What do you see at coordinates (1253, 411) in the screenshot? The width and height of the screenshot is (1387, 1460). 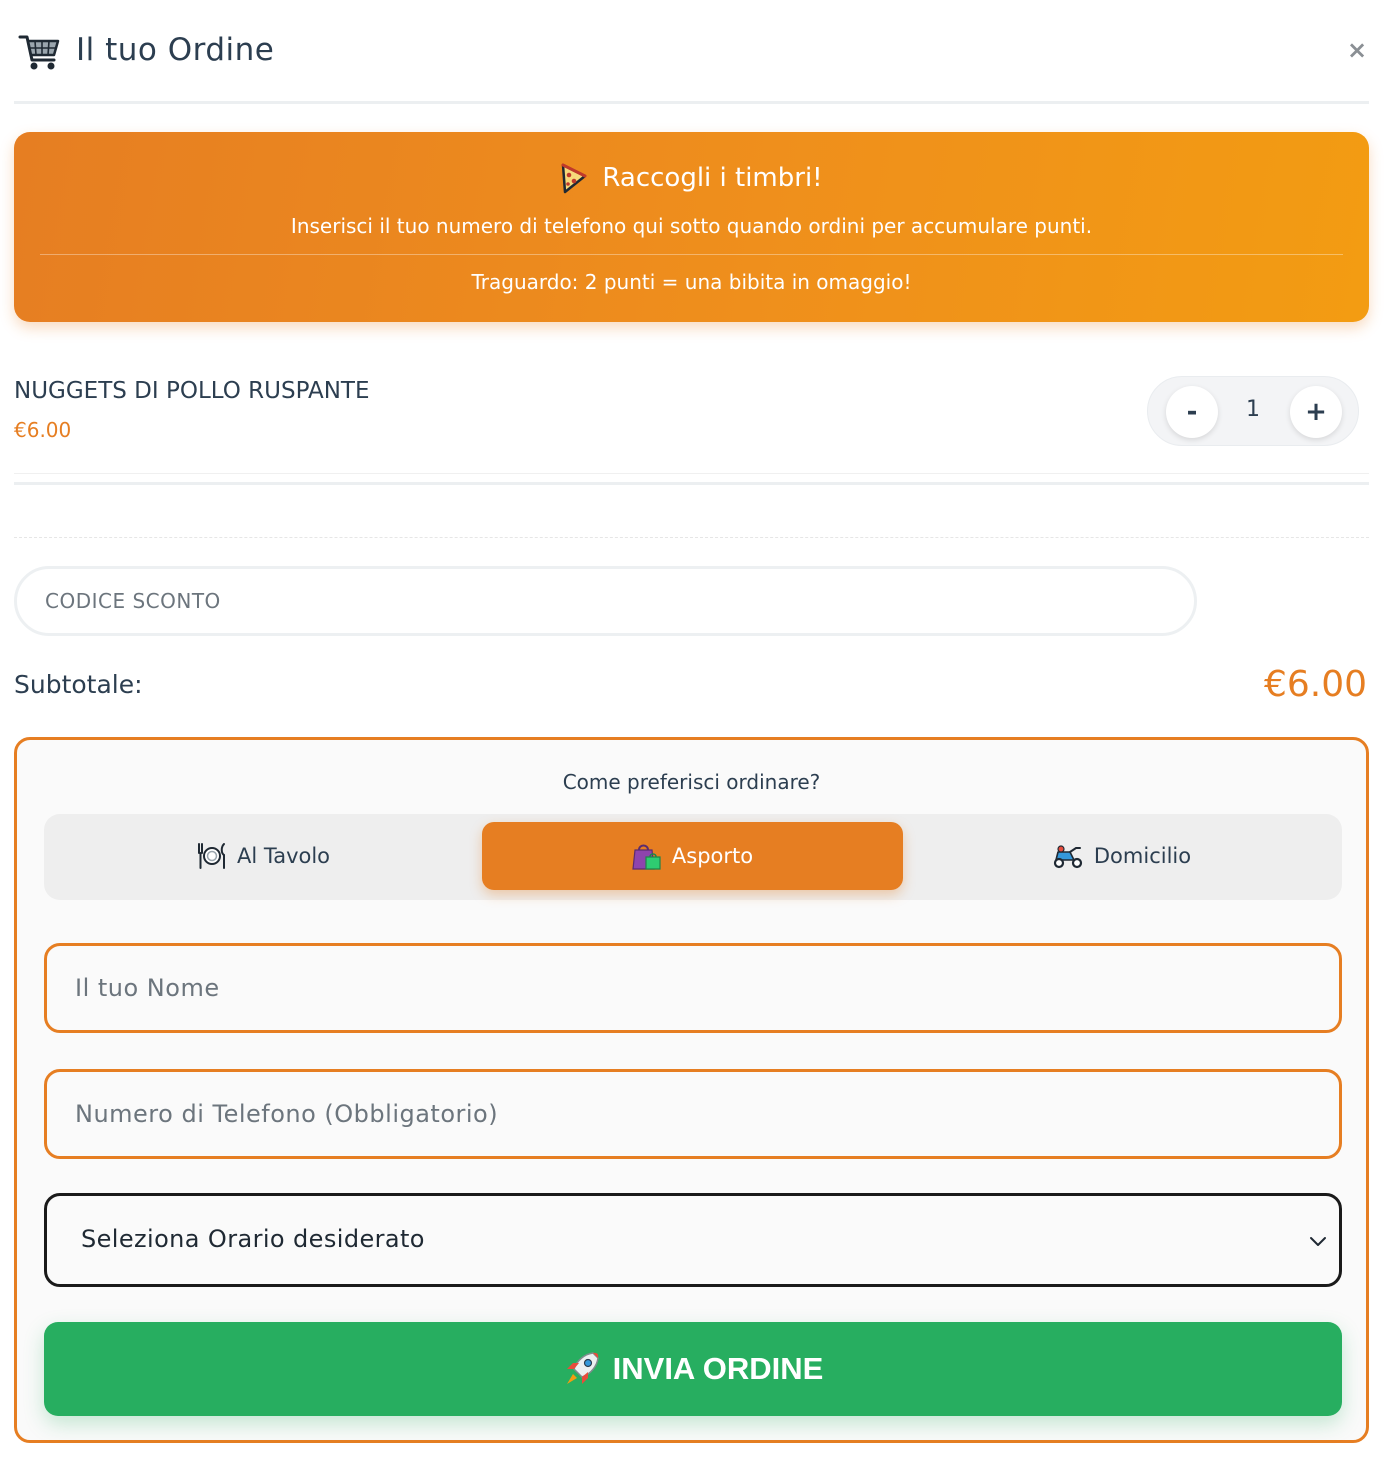 I see `quantity-stepper: - 1 +` at bounding box center [1253, 411].